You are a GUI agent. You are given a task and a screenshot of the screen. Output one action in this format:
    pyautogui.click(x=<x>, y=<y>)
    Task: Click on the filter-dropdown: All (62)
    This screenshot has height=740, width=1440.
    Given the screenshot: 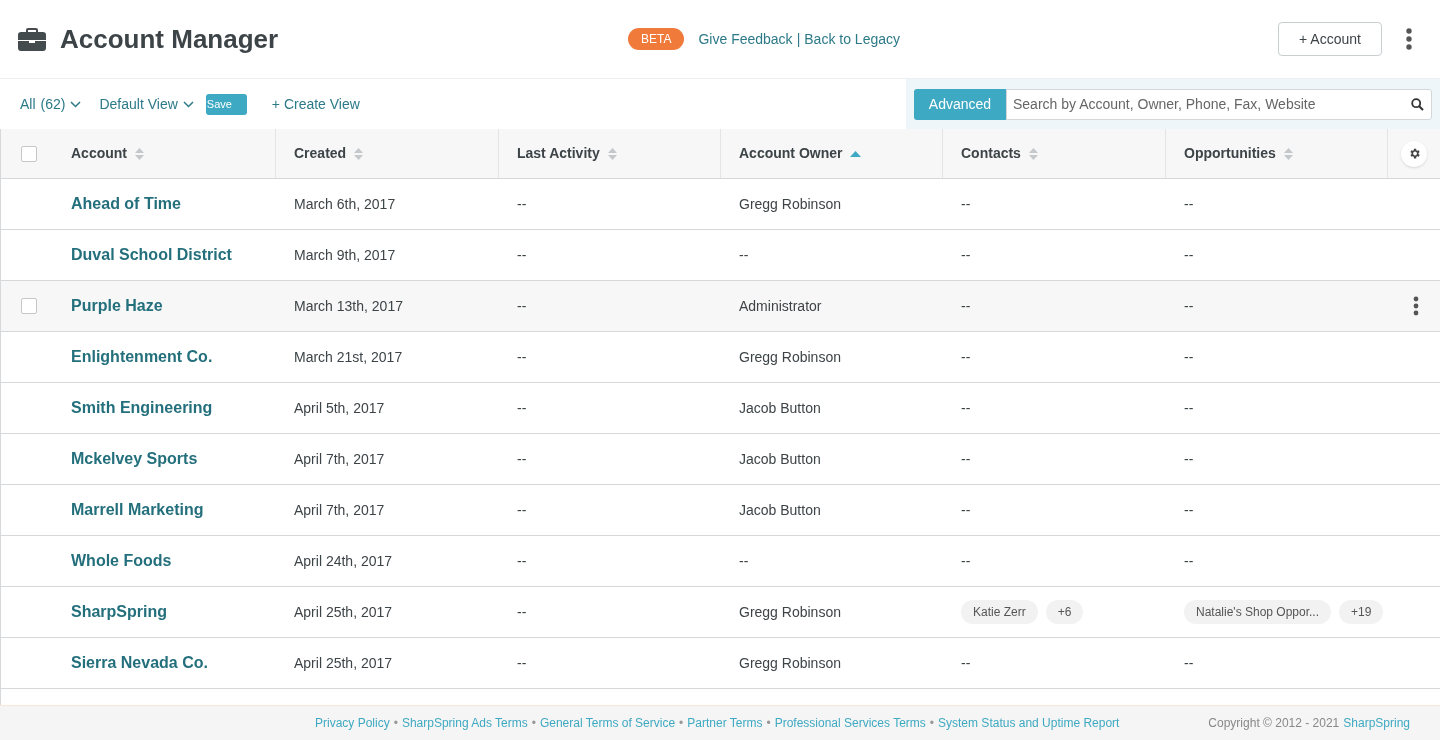 What is the action you would take?
    pyautogui.click(x=51, y=104)
    